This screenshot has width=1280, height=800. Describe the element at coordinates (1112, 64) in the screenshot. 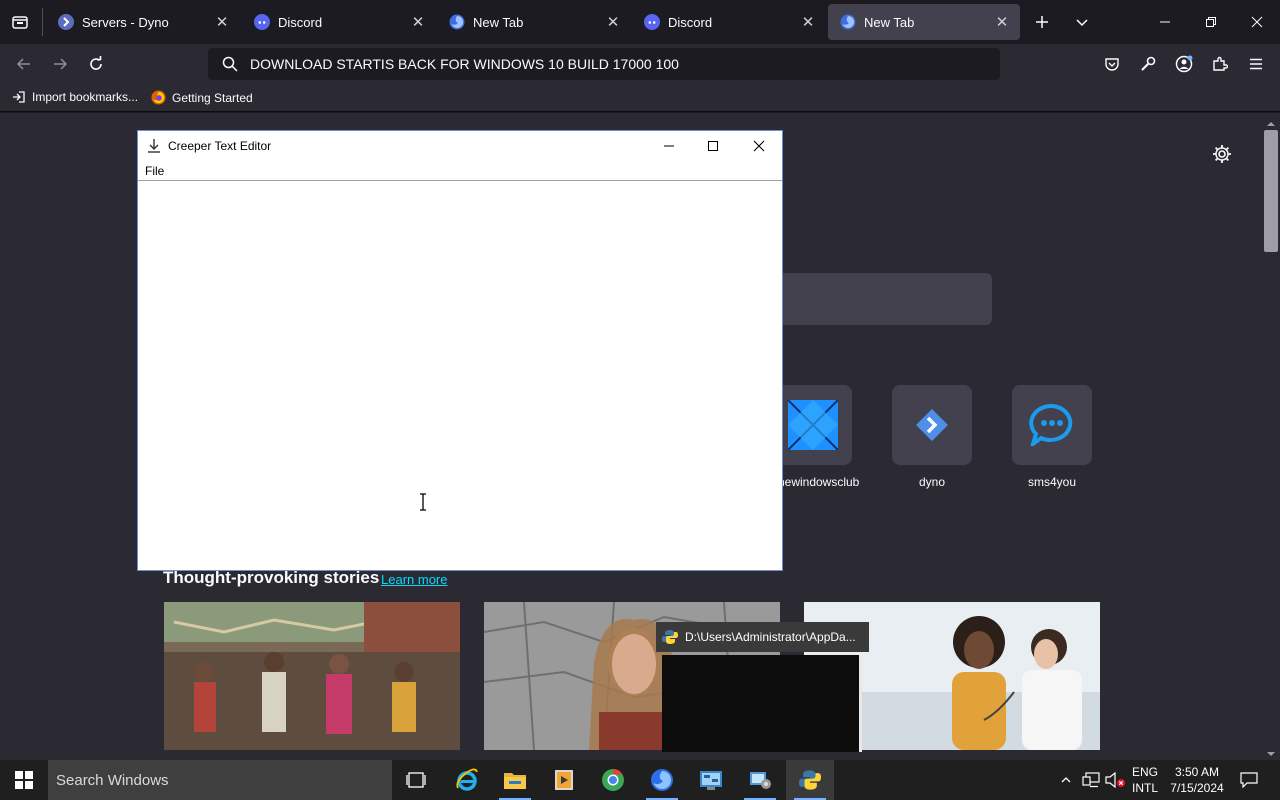

I see `pocket-button` at that location.